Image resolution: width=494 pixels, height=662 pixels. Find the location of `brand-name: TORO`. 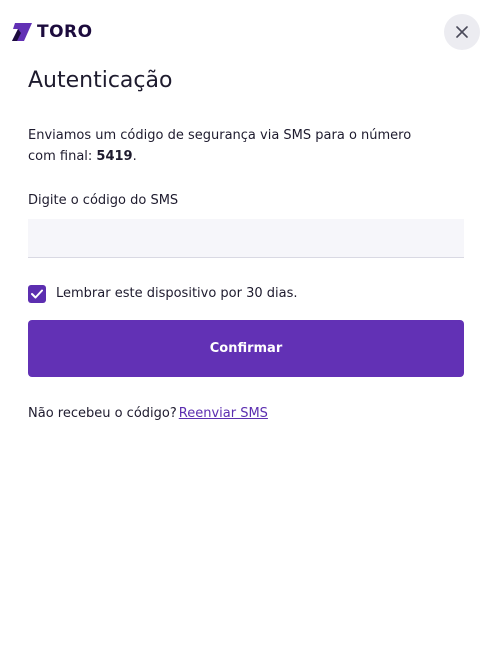

brand-name: TORO is located at coordinates (65, 32).